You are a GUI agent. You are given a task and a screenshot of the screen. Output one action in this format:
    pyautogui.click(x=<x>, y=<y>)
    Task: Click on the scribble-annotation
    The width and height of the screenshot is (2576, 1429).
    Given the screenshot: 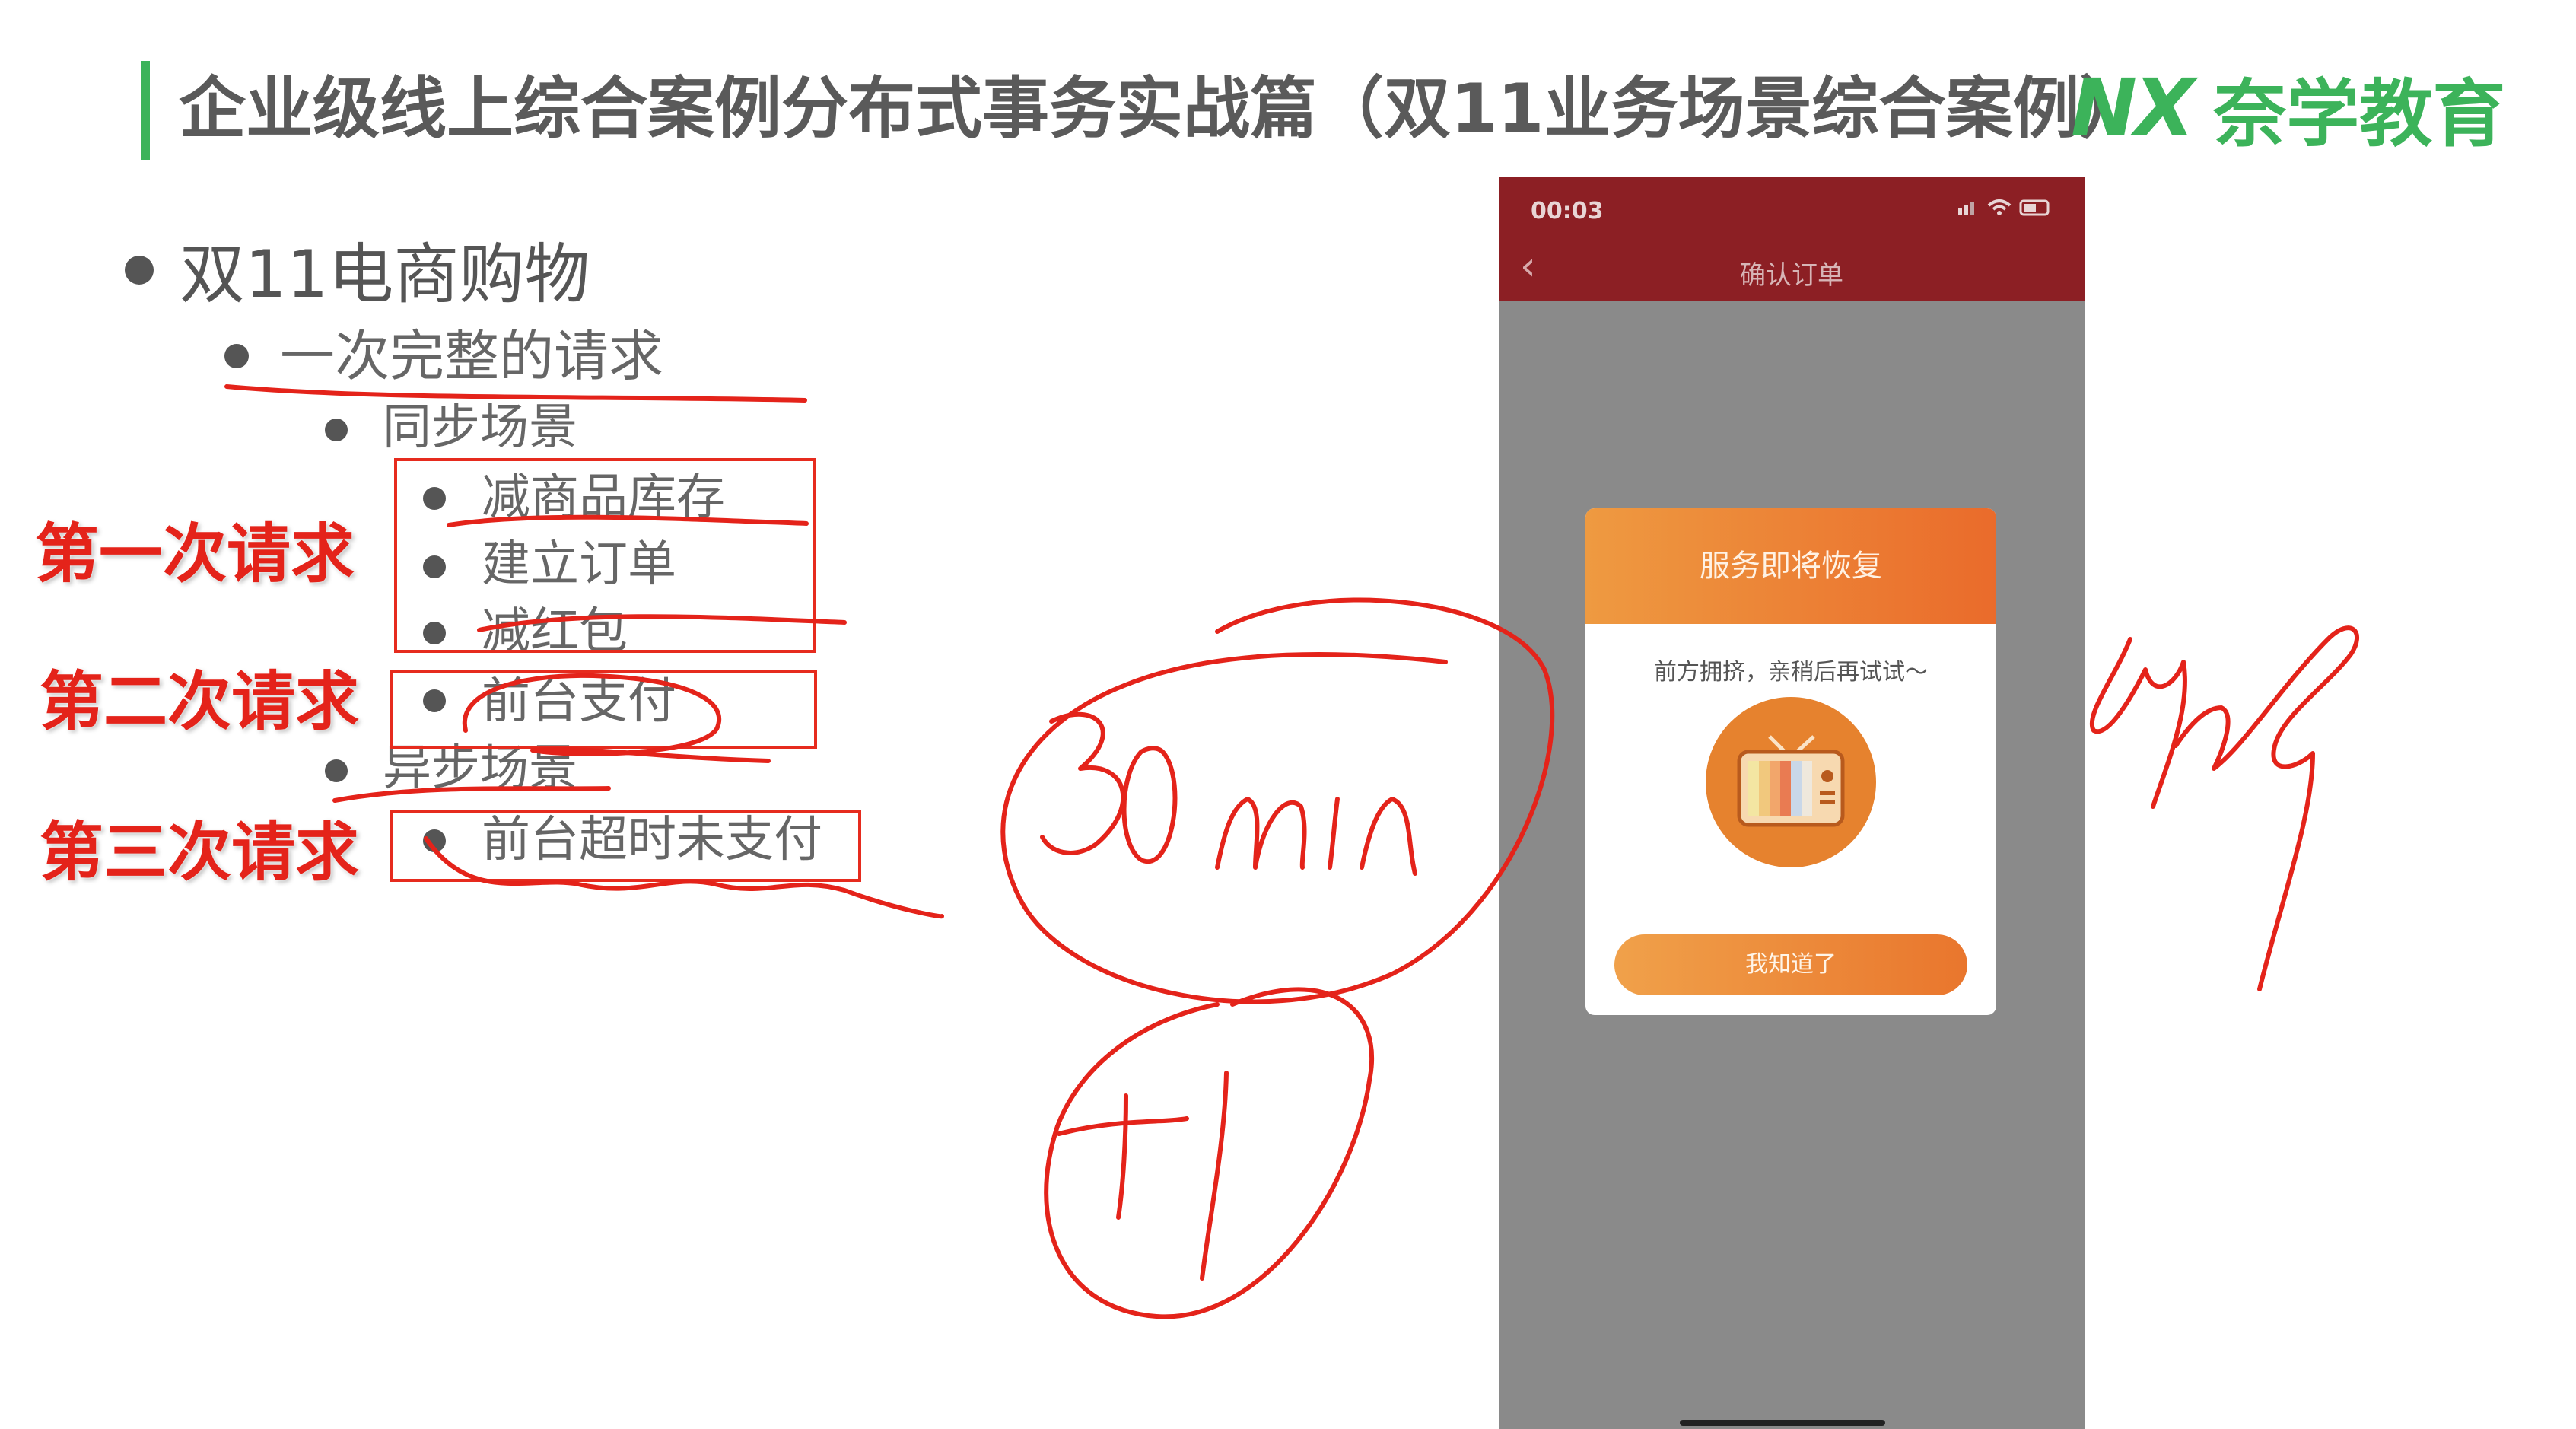 What is the action you would take?
    pyautogui.click(x=2225, y=808)
    